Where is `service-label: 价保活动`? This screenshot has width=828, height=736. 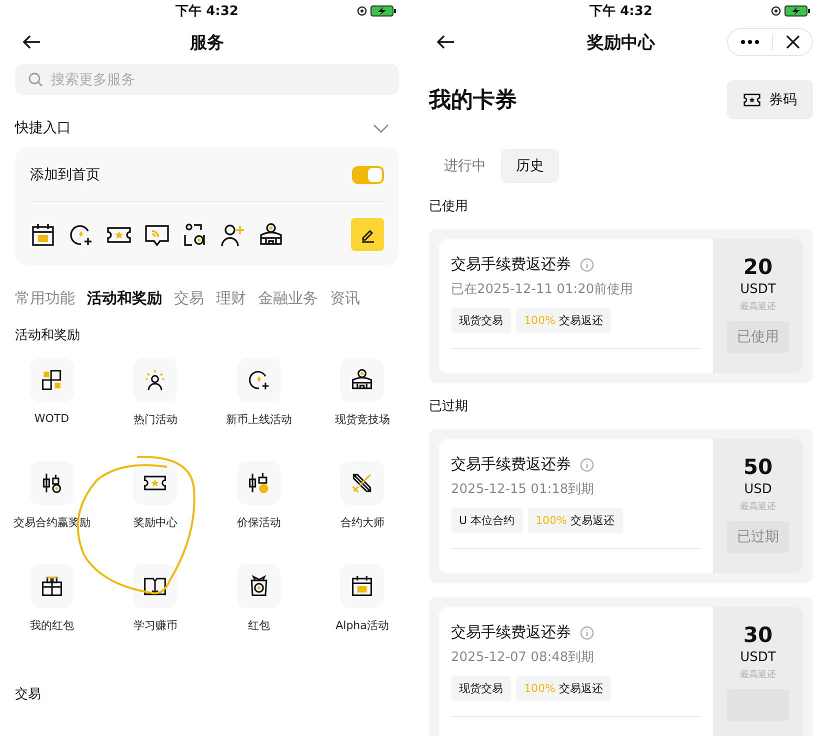 service-label: 价保活动 is located at coordinates (258, 522).